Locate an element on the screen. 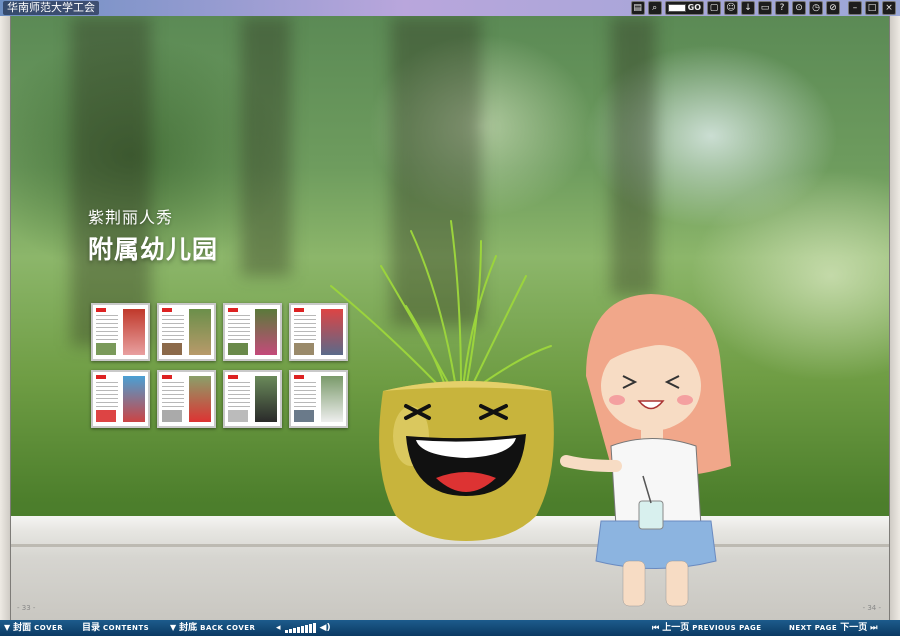  cover-button: ▼ 封面 COVER is located at coordinates (33, 628).